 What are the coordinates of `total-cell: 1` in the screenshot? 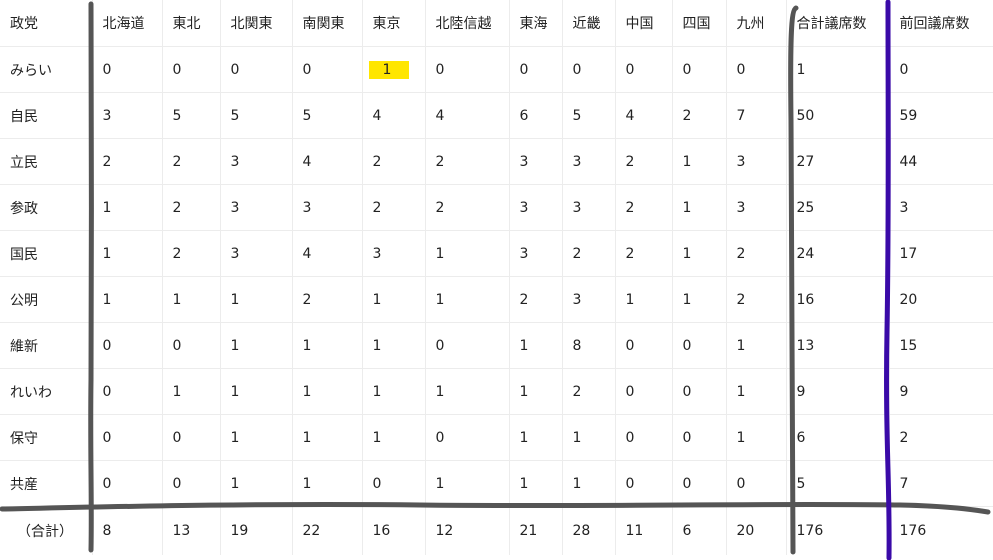 It's located at (838, 69).